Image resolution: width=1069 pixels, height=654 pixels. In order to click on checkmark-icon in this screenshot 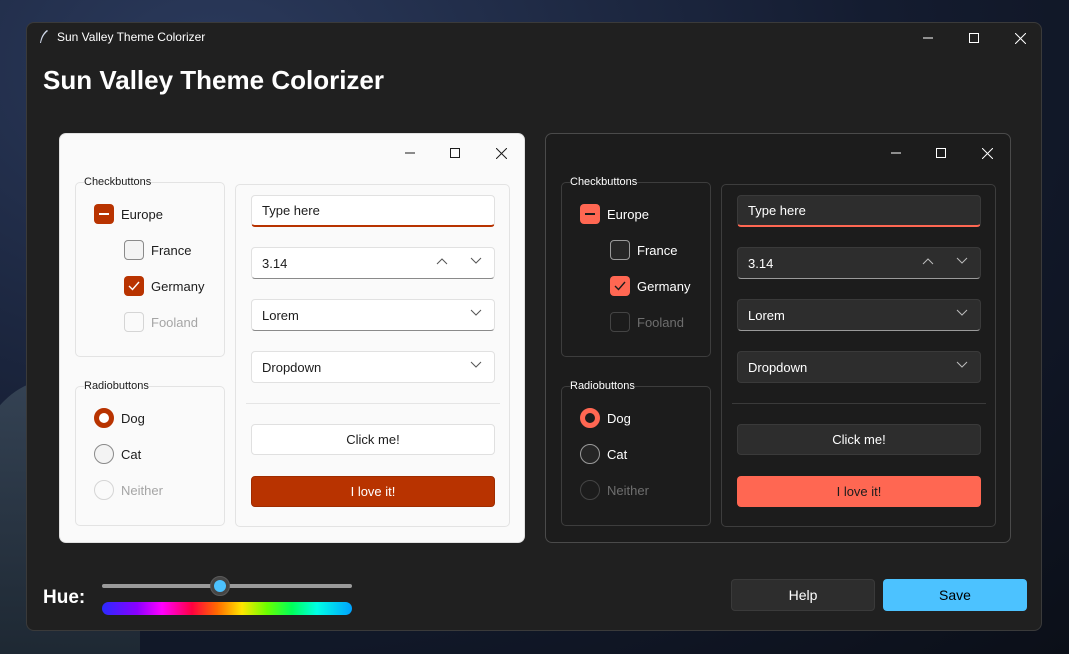, I will do `click(134, 286)`.